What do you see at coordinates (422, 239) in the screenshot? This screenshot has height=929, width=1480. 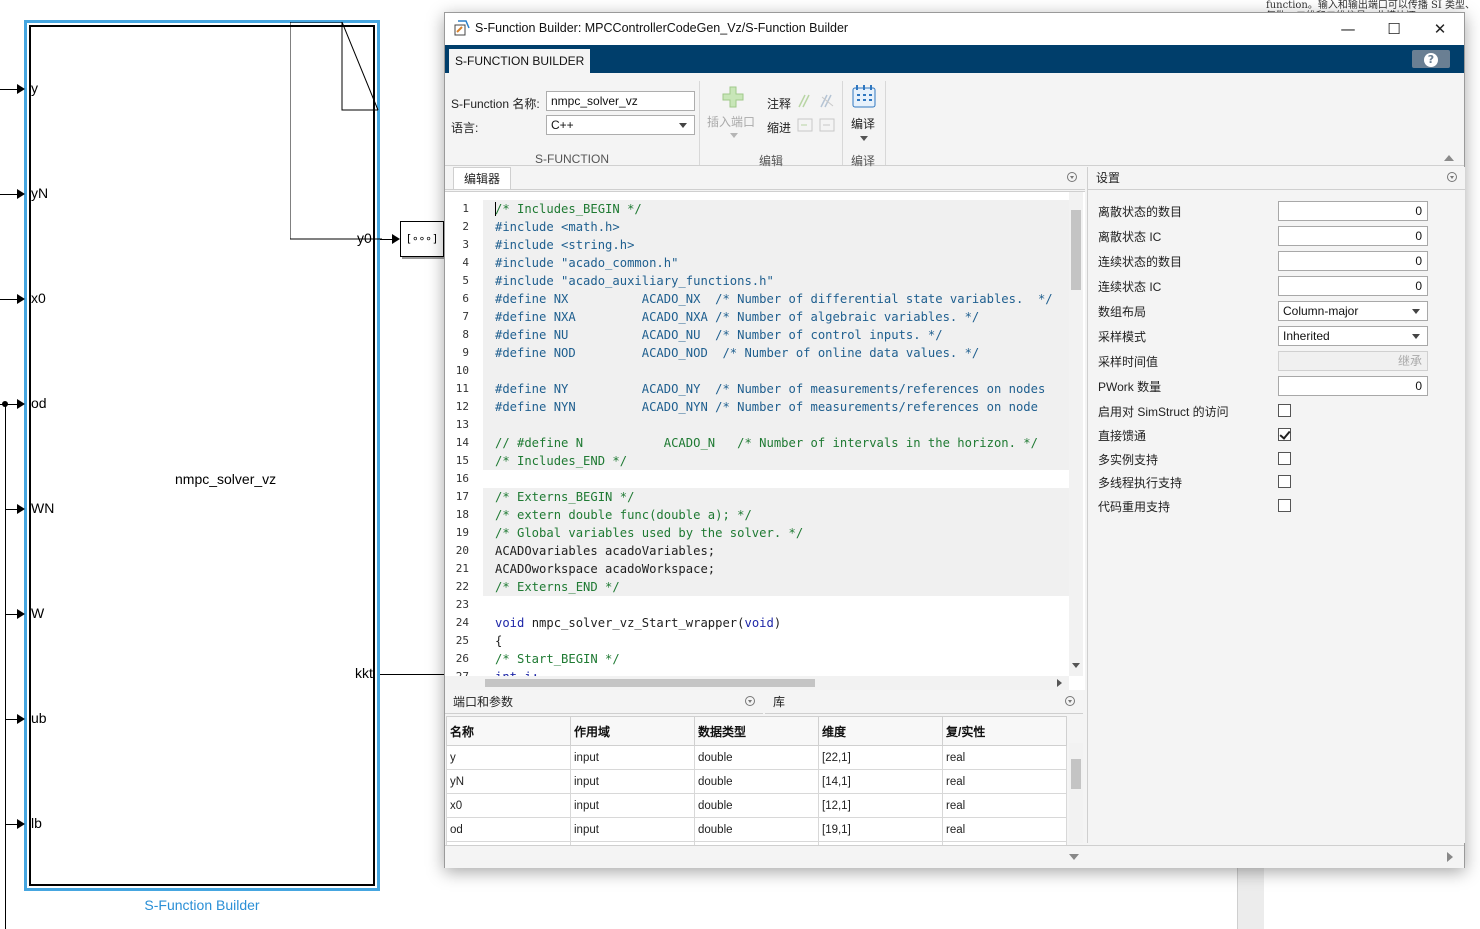 I see `scope-block: [∘∘∘]` at bounding box center [422, 239].